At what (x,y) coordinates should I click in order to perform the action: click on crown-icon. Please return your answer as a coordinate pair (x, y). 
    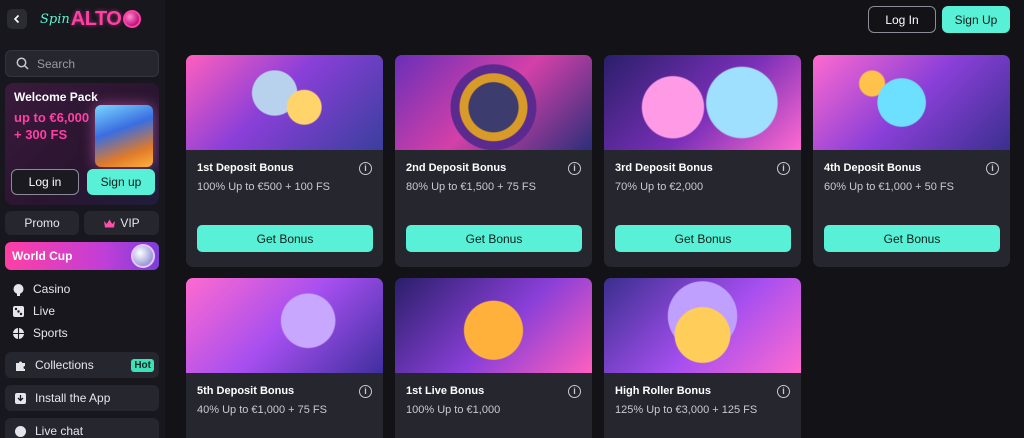
    Looking at the image, I should click on (110, 223).